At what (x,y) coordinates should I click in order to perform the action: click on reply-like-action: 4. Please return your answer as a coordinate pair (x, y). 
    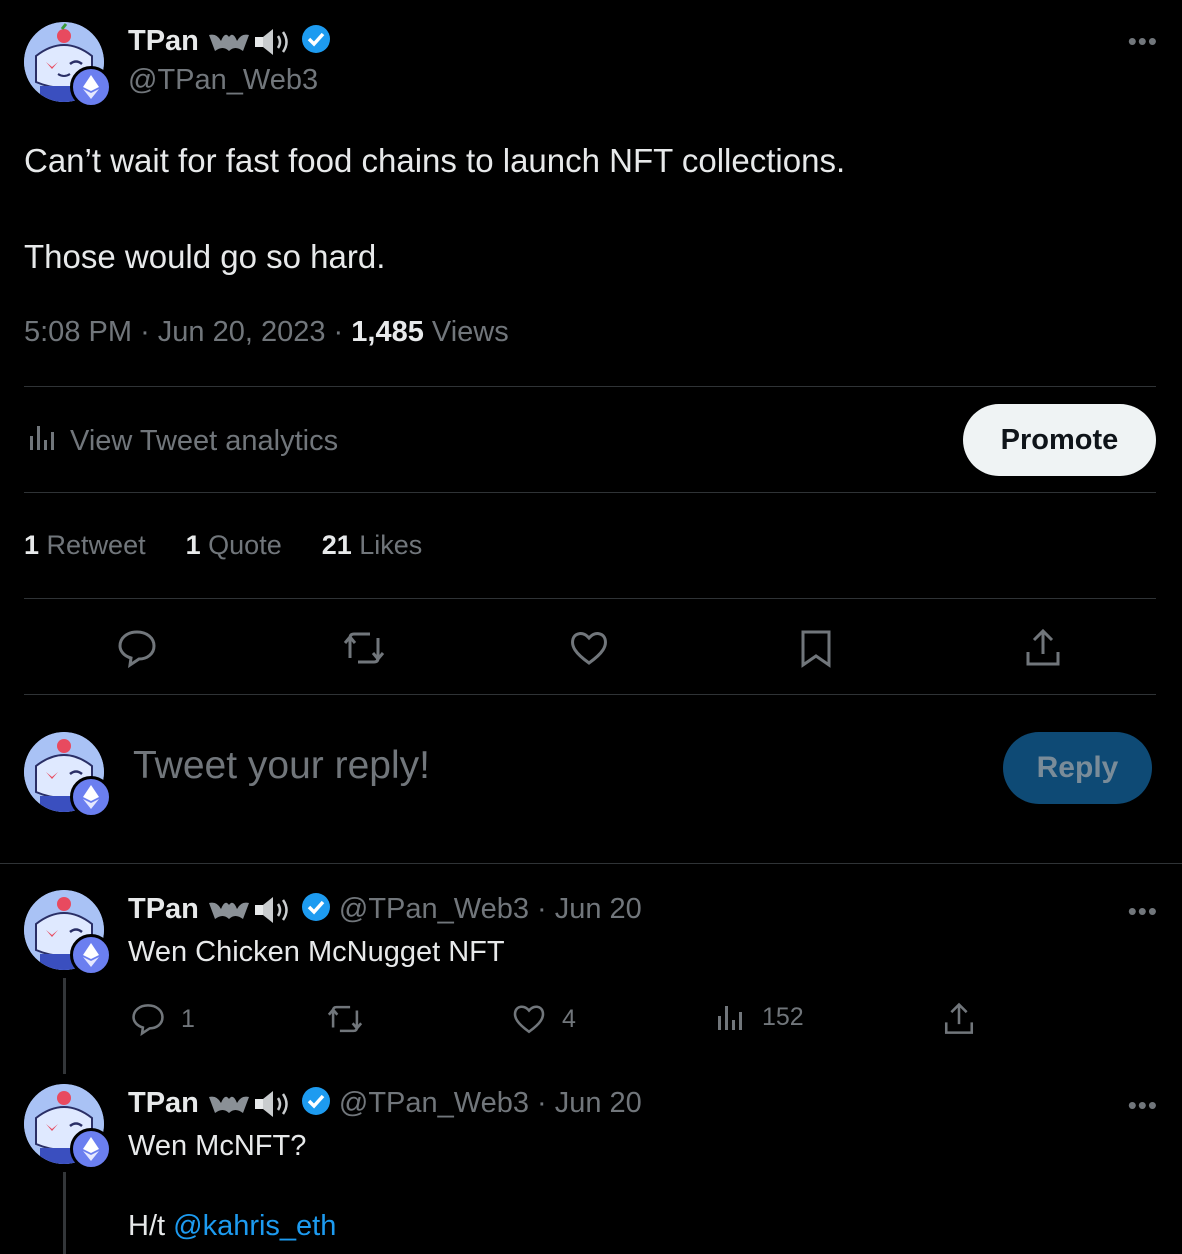
    Looking at the image, I should click on (544, 1019).